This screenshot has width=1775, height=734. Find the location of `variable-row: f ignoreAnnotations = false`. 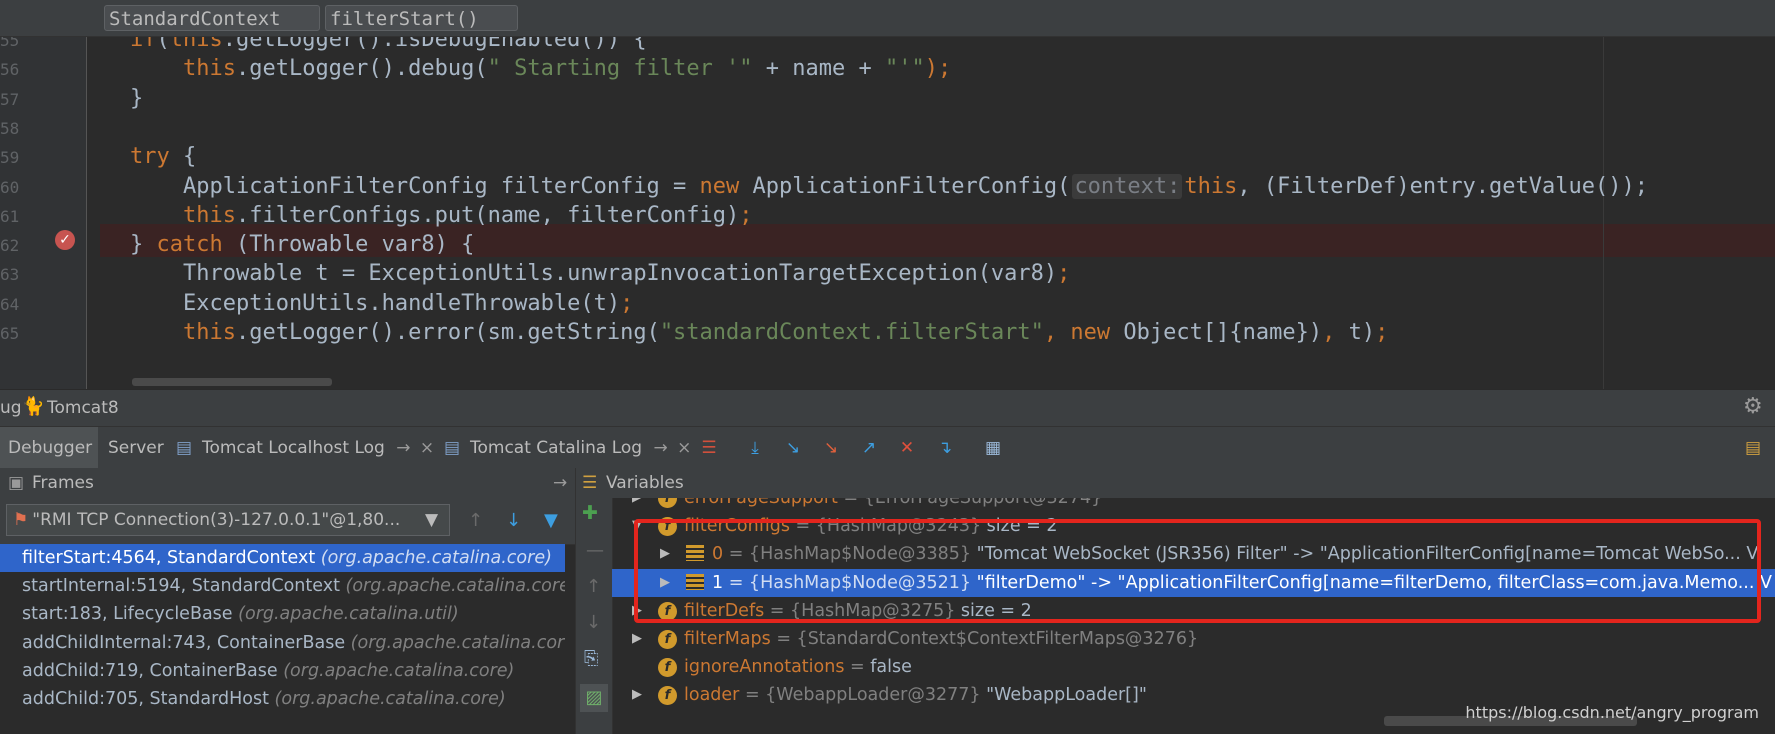

variable-row: f ignoreAnnotations = false is located at coordinates (1193, 667).